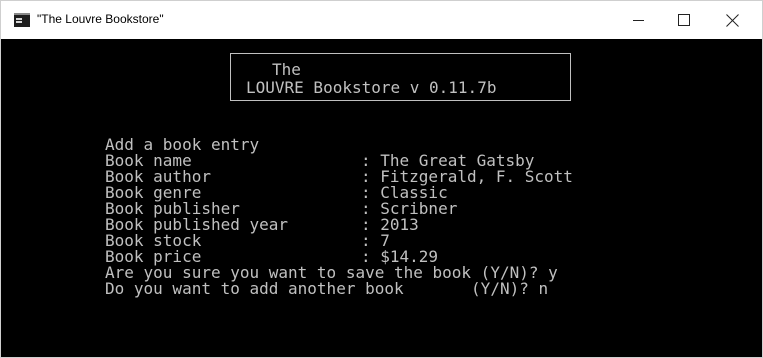  What do you see at coordinates (381, 20) in the screenshot?
I see `title-bar: "The Louvre Bookstore"` at bounding box center [381, 20].